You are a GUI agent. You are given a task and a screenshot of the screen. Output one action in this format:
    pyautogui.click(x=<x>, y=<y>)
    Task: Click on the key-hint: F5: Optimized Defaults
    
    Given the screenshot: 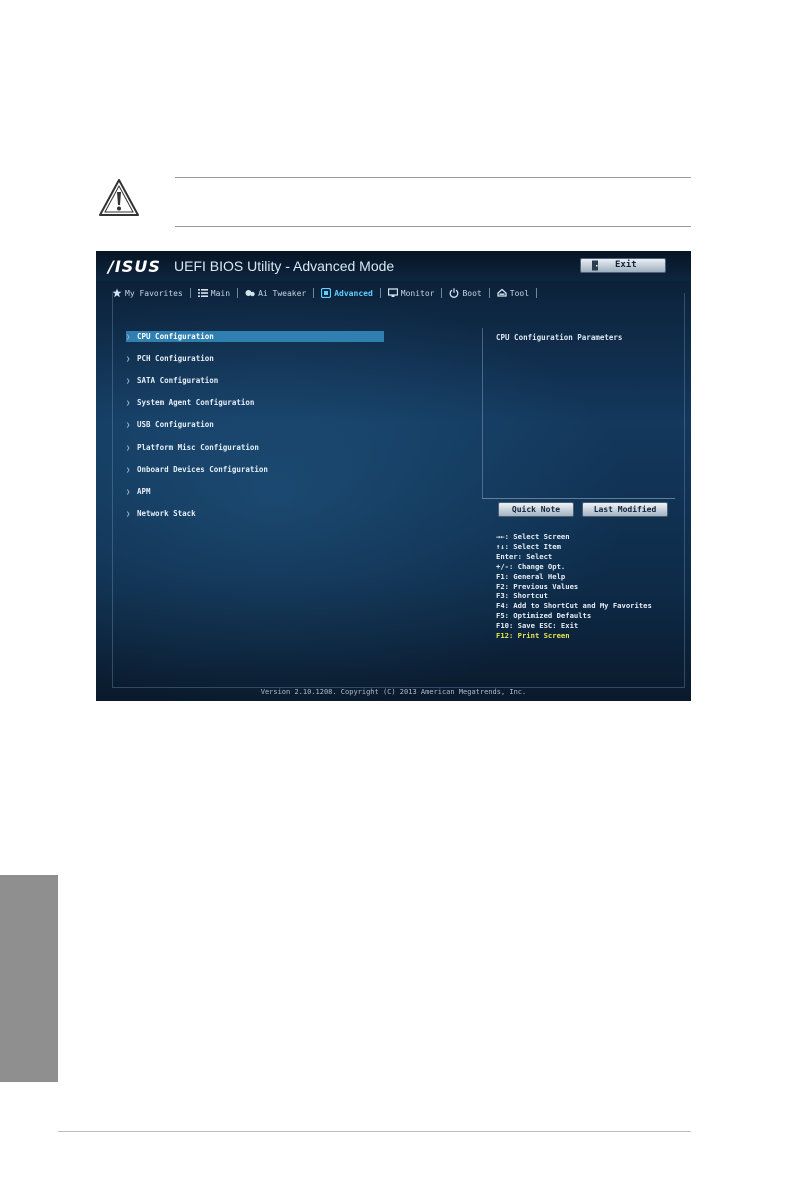 What is the action you would take?
    pyautogui.click(x=544, y=616)
    